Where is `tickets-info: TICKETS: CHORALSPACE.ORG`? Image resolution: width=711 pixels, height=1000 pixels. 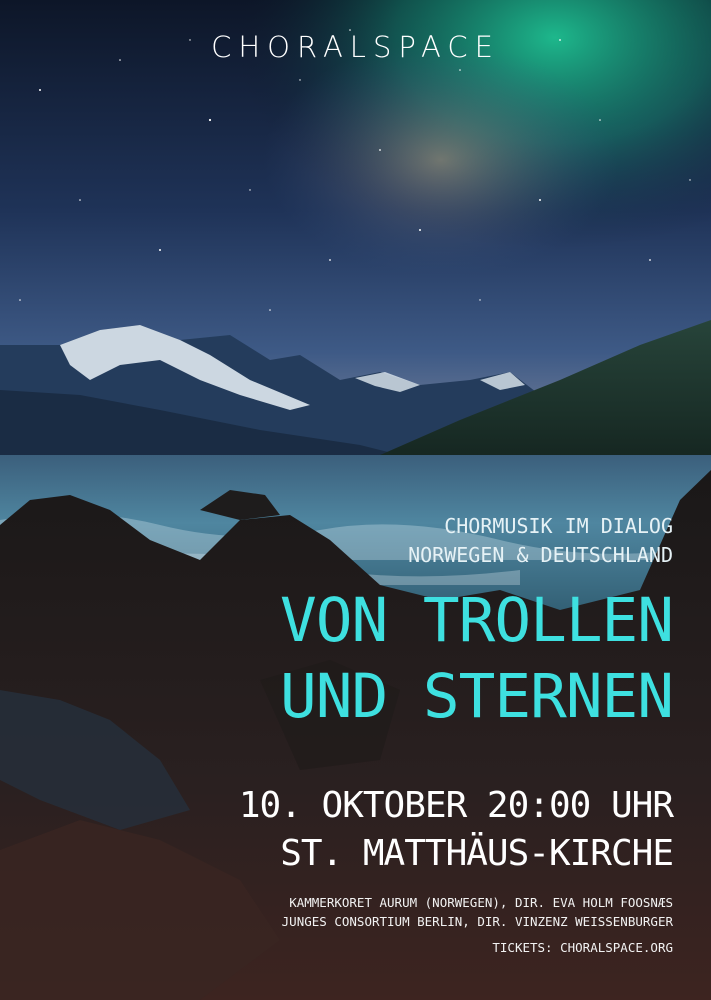 tickets-info: TICKETS: CHORALSPACE.ORG is located at coordinates (582, 947).